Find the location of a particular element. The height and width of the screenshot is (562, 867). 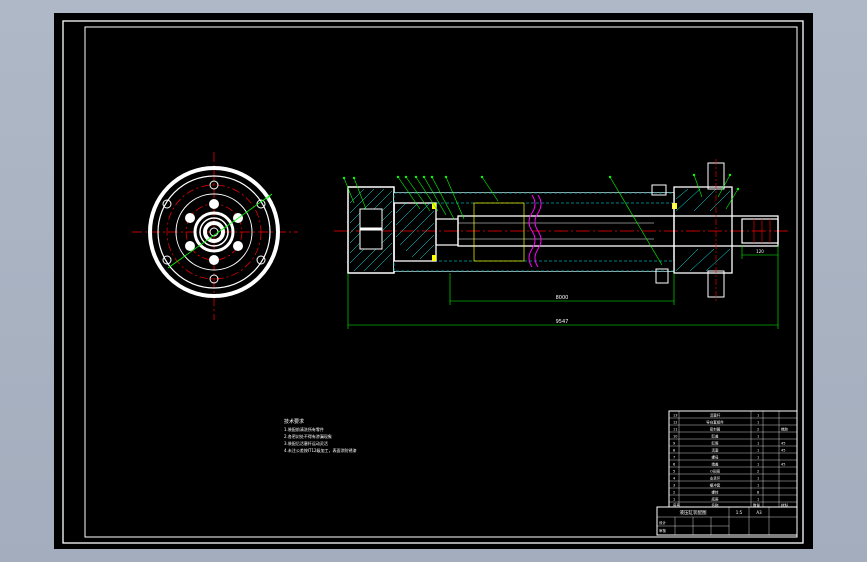

part-name: 活塞 is located at coordinates (716, 450).